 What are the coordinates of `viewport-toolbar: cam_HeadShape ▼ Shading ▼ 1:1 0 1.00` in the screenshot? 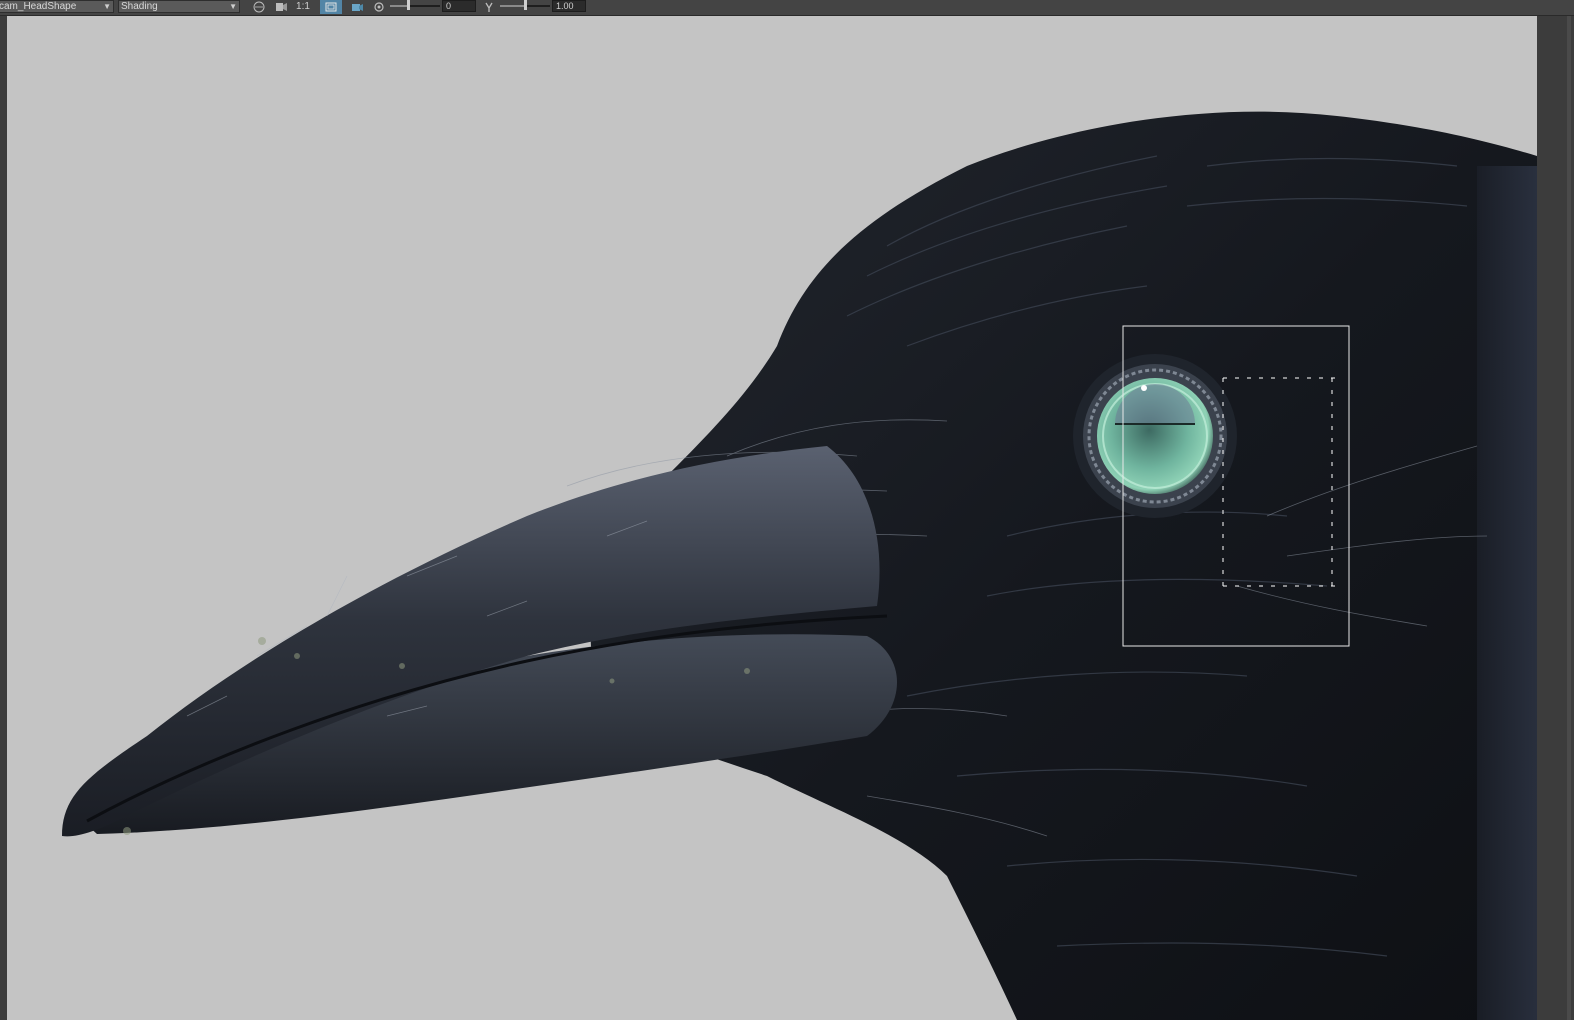 It's located at (787, 8).